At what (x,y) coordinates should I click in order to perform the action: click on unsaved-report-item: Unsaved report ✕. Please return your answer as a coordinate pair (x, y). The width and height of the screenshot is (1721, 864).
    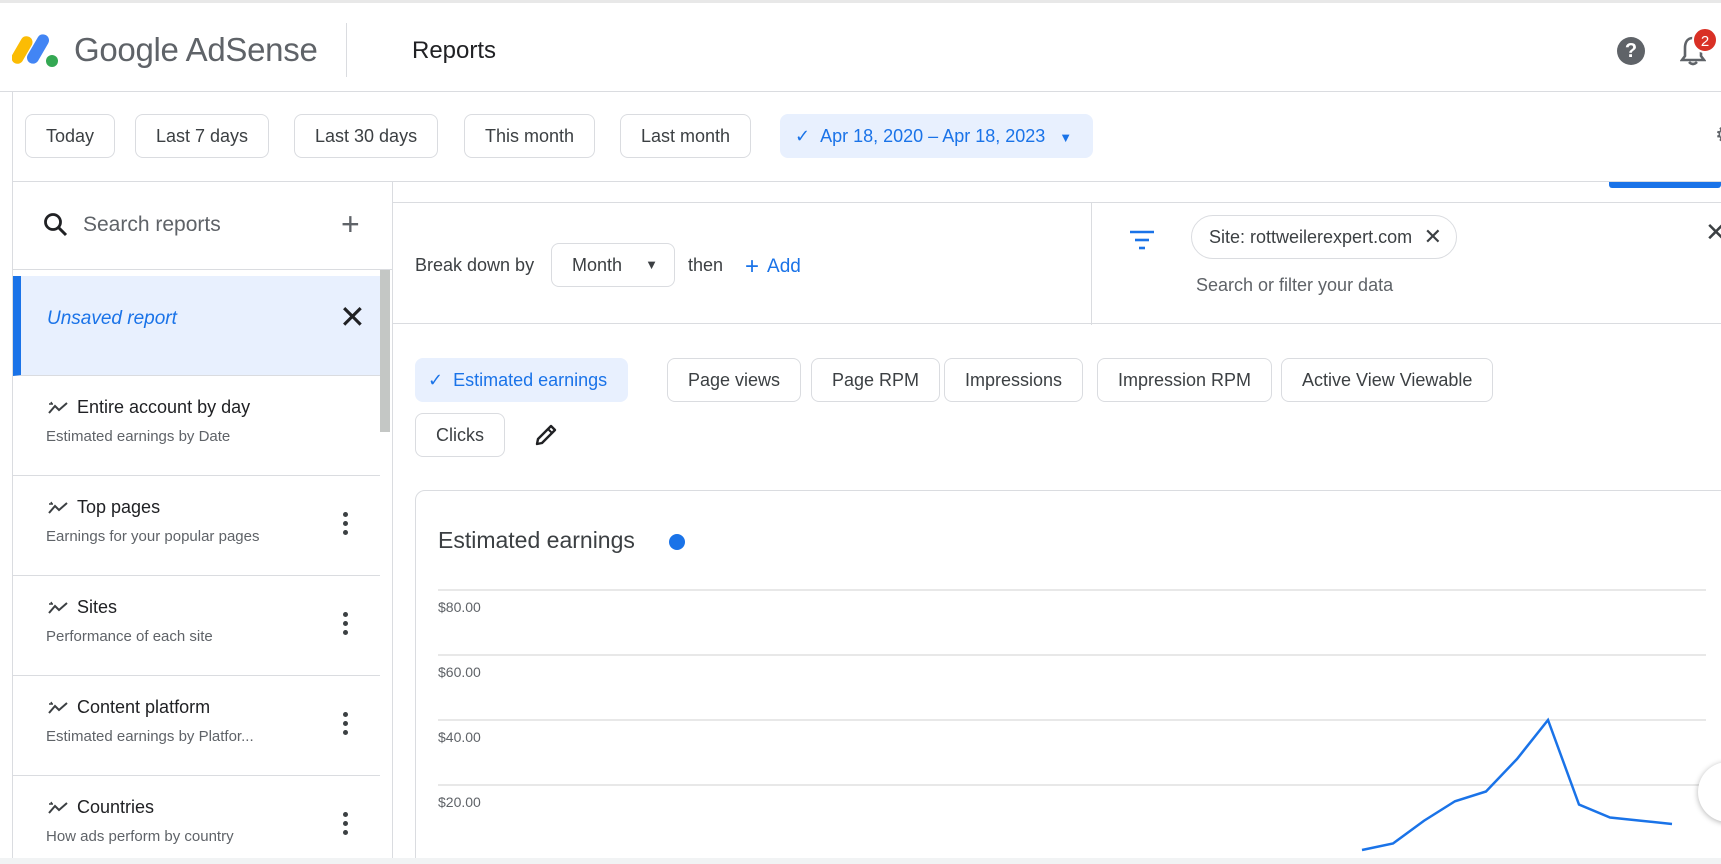
    Looking at the image, I should click on (196, 326).